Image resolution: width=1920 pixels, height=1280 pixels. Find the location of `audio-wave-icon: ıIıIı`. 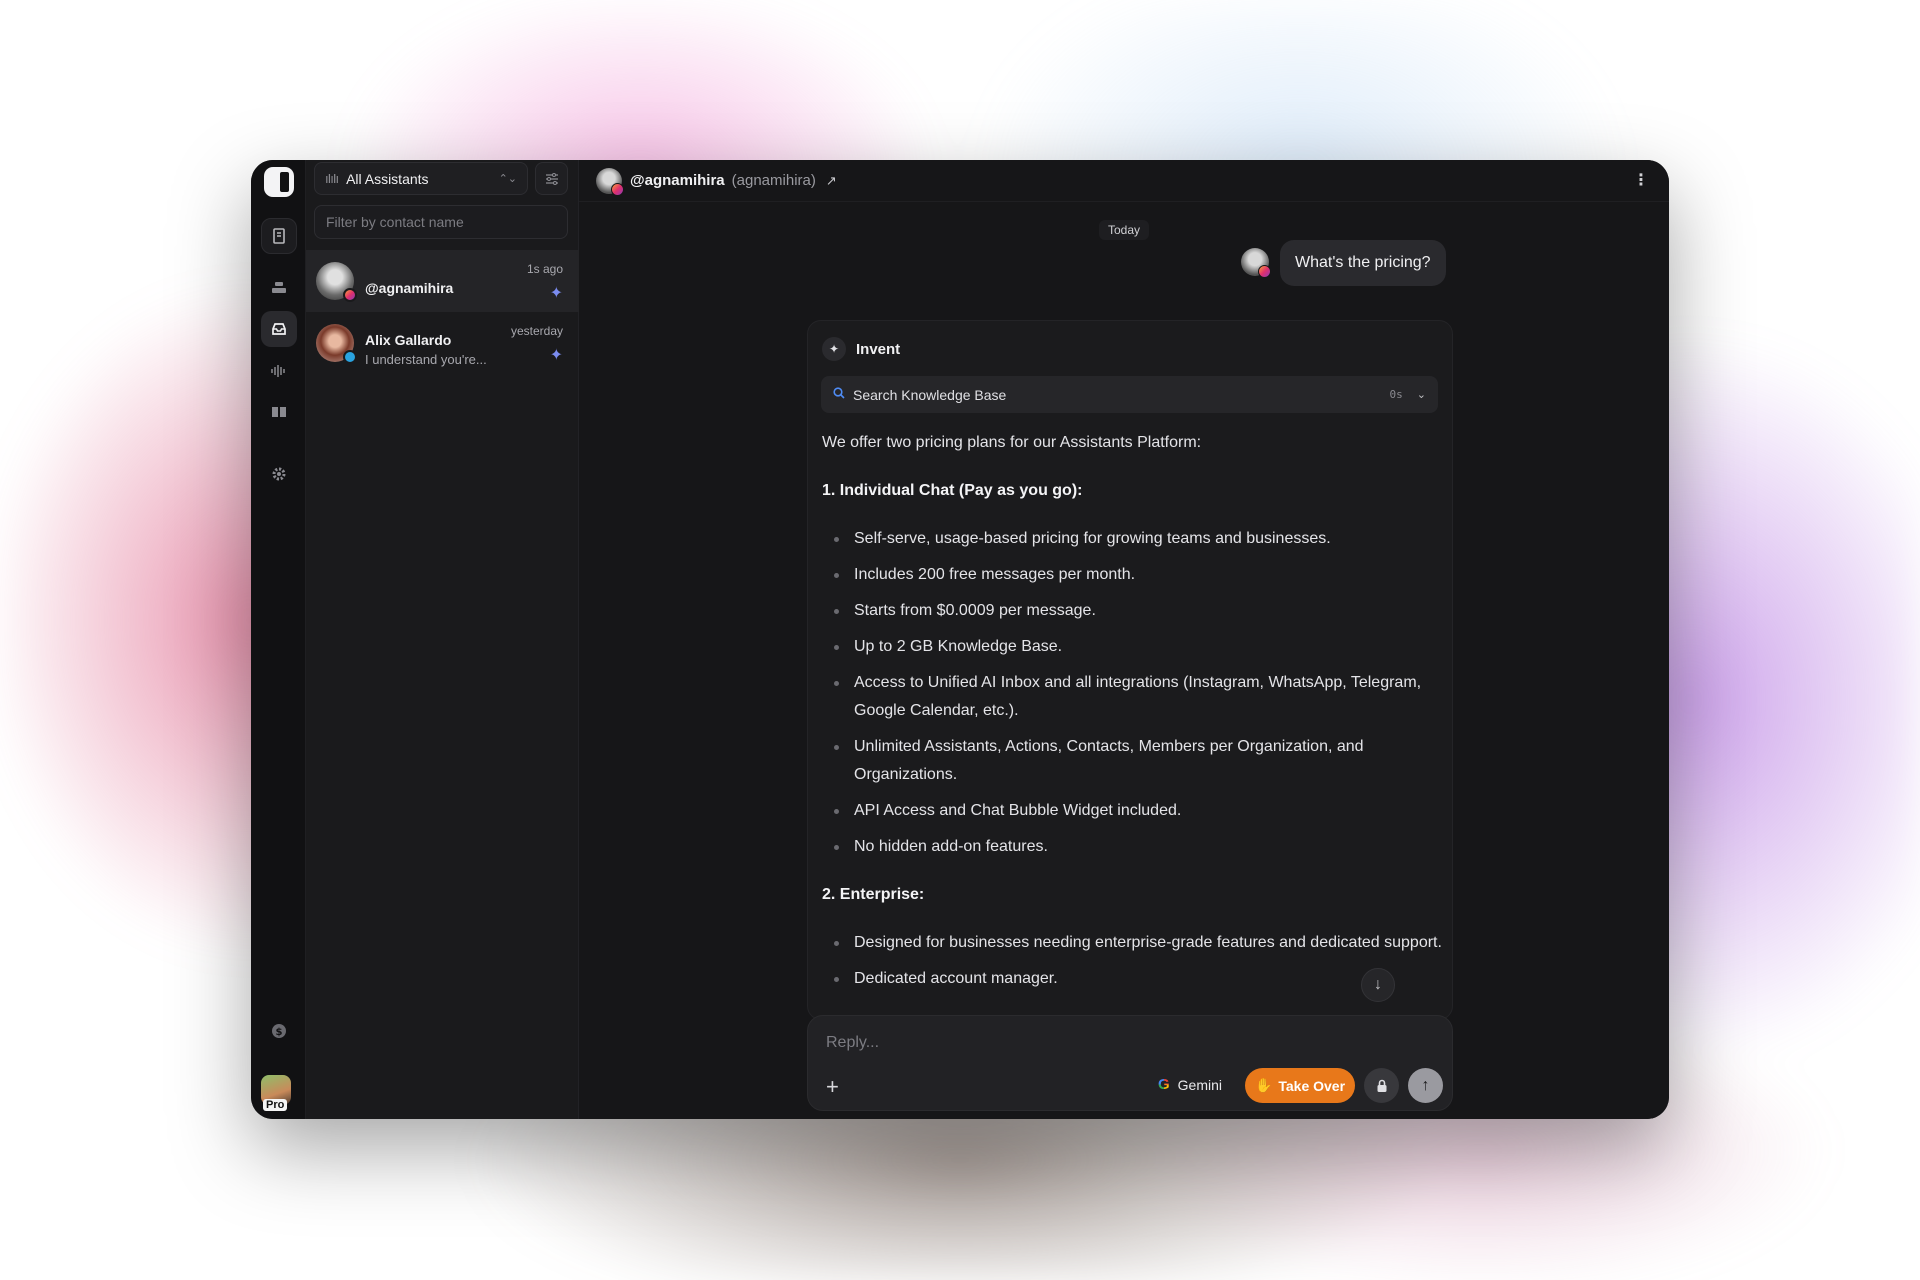

audio-wave-icon: ıIıIı is located at coordinates (332, 178).